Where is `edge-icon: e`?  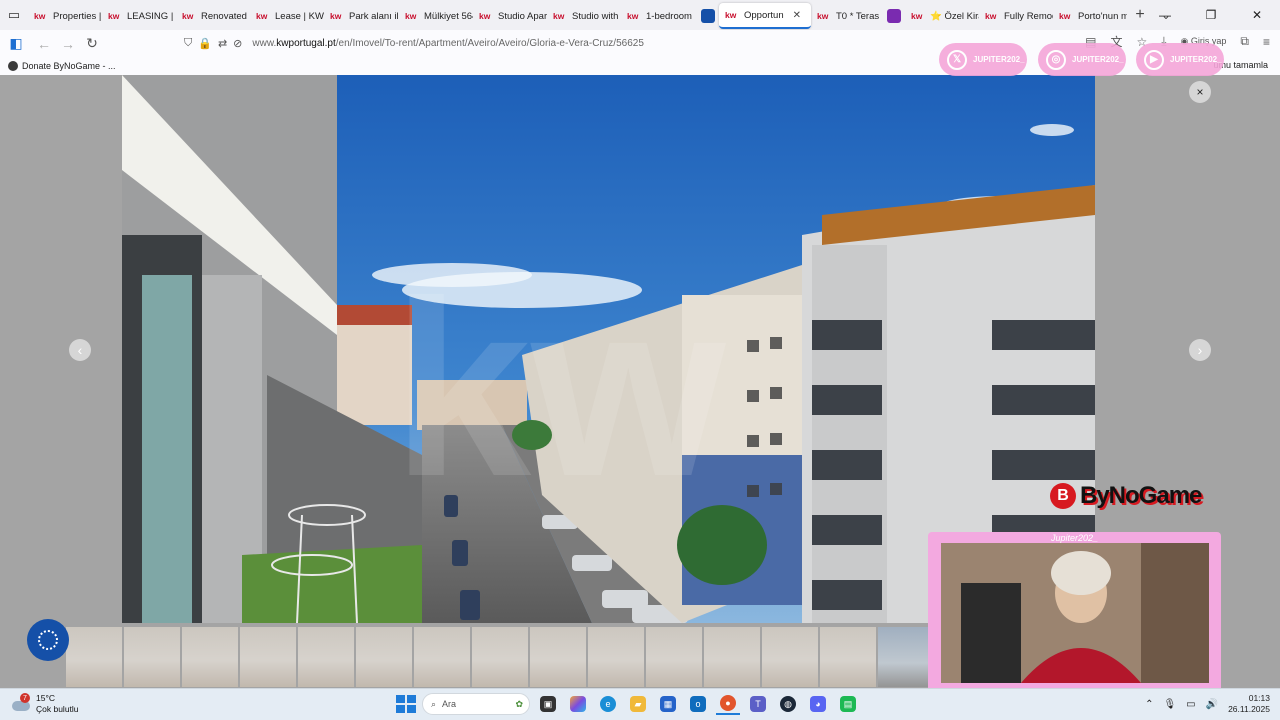
edge-icon: e is located at coordinates (608, 704).